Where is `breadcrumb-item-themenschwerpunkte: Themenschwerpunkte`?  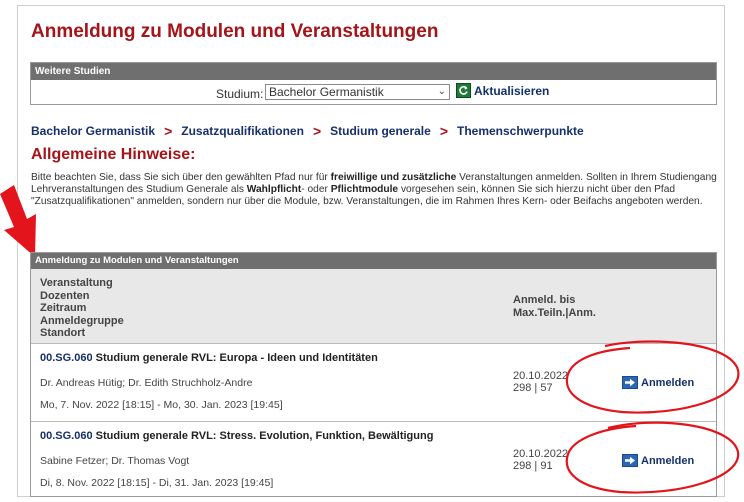
breadcrumb-item-themenschwerpunkte: Themenschwerpunkte is located at coordinates (520, 131).